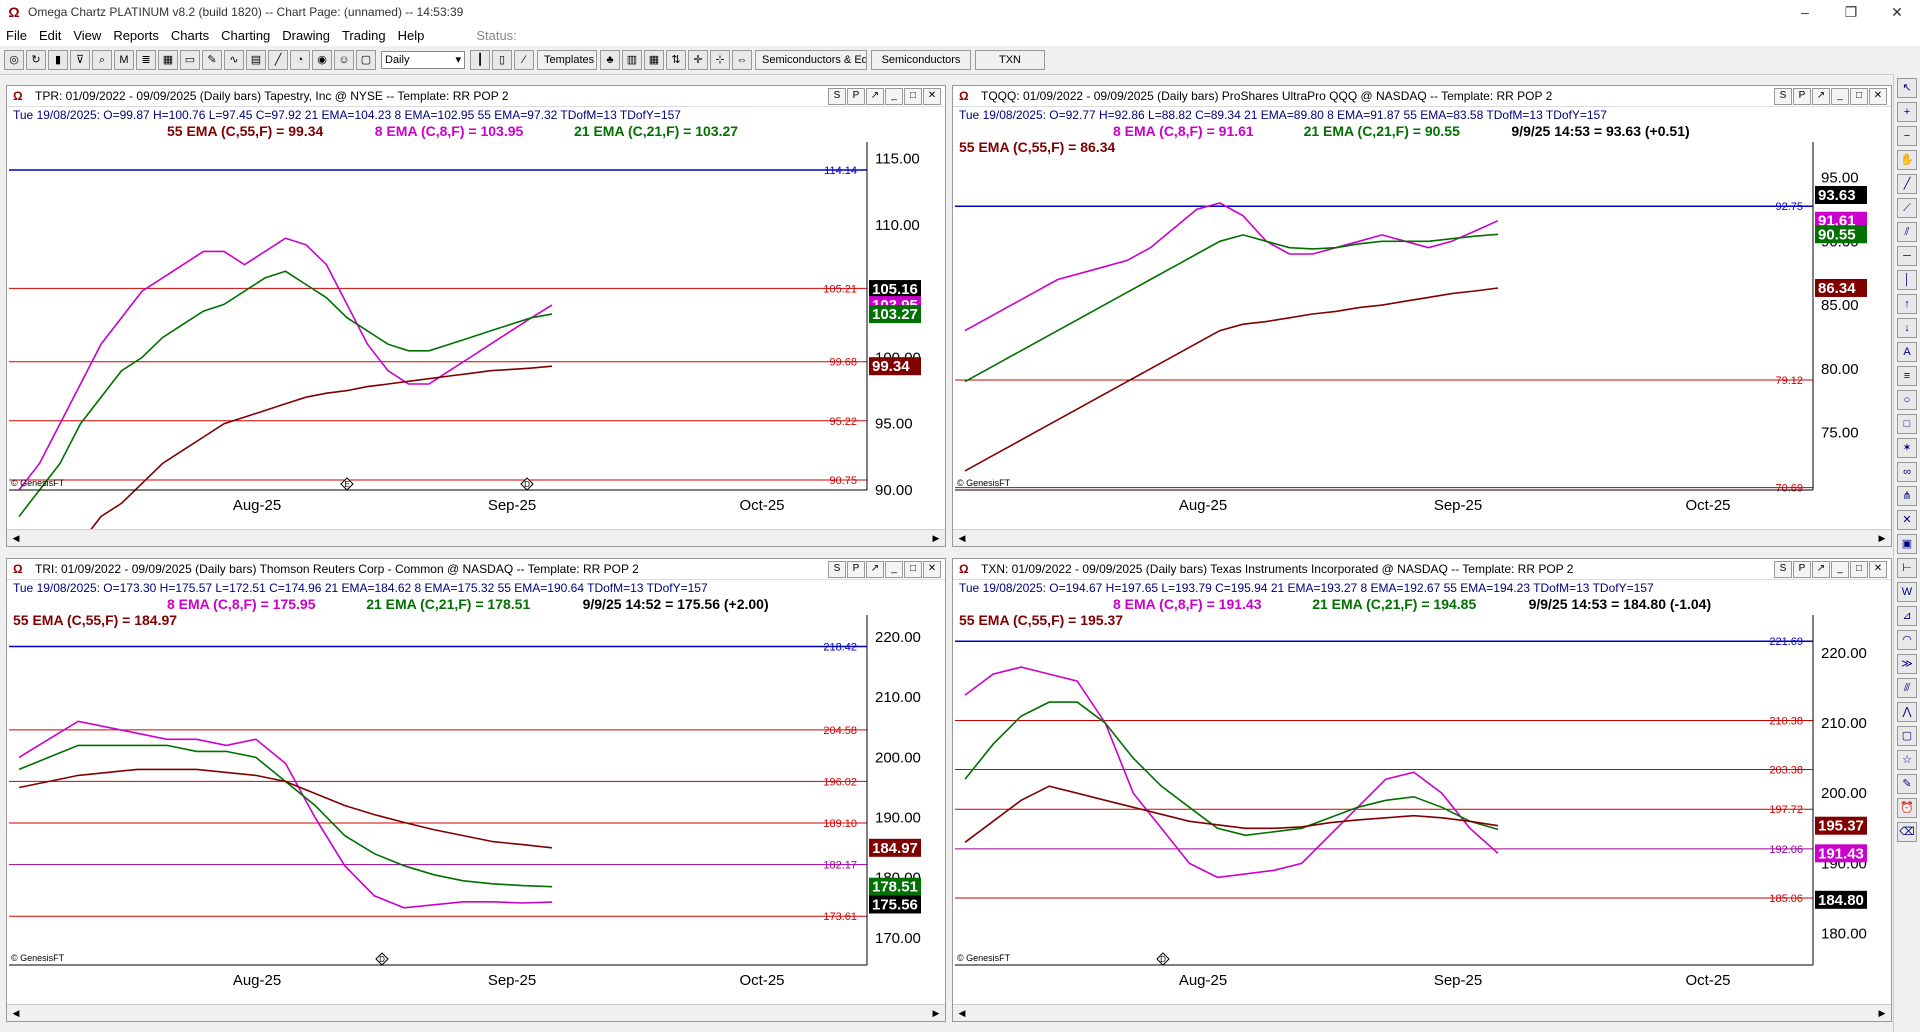 This screenshot has width=1920, height=1032. I want to click on sort-icon: ⇅, so click(676, 60).